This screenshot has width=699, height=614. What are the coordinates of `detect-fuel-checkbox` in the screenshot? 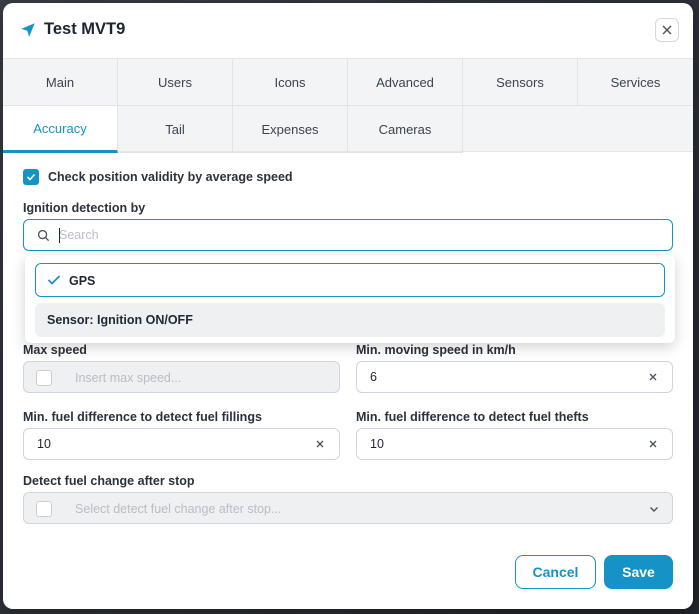 It's located at (44, 509).